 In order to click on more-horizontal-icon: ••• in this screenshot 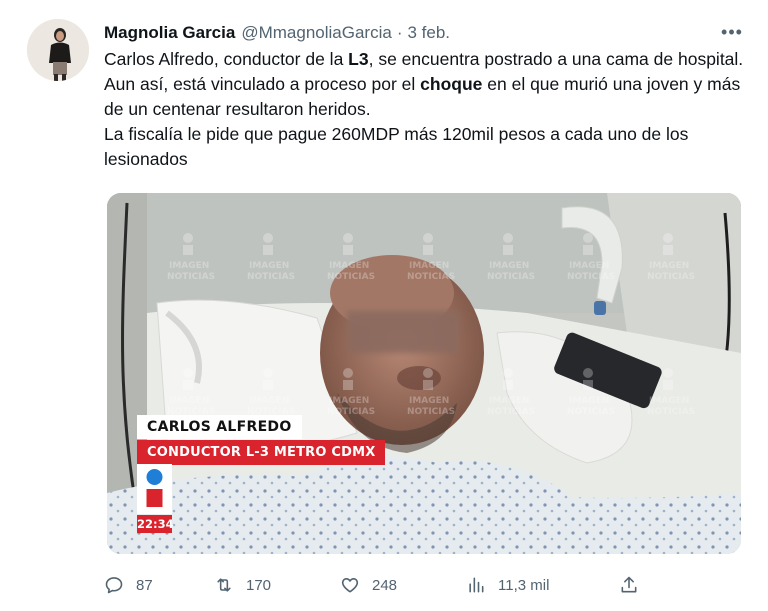, I will do `click(732, 32)`.